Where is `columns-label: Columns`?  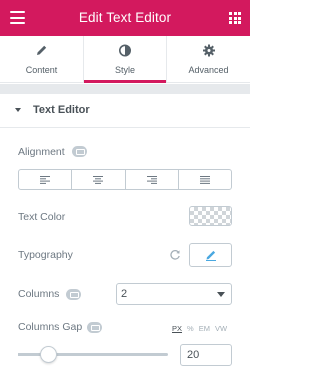 columns-label: Columns is located at coordinates (39, 294).